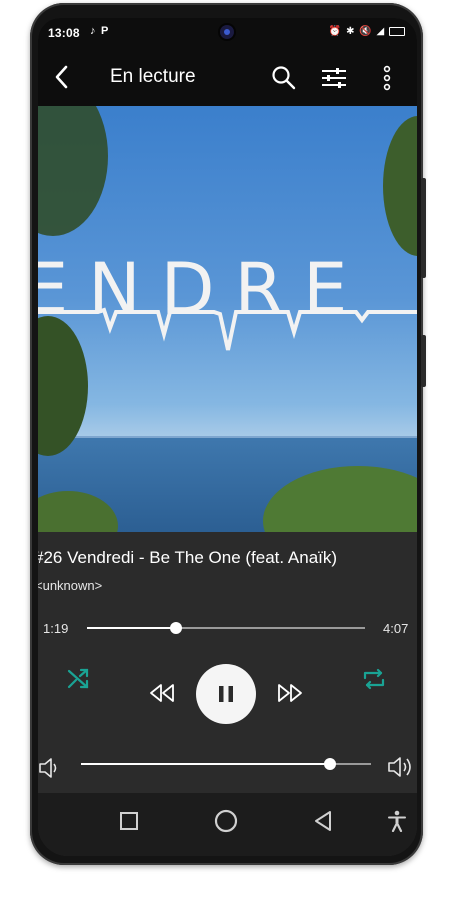 The image size is (455, 900). I want to click on seek-bar-fill, so click(131, 628).